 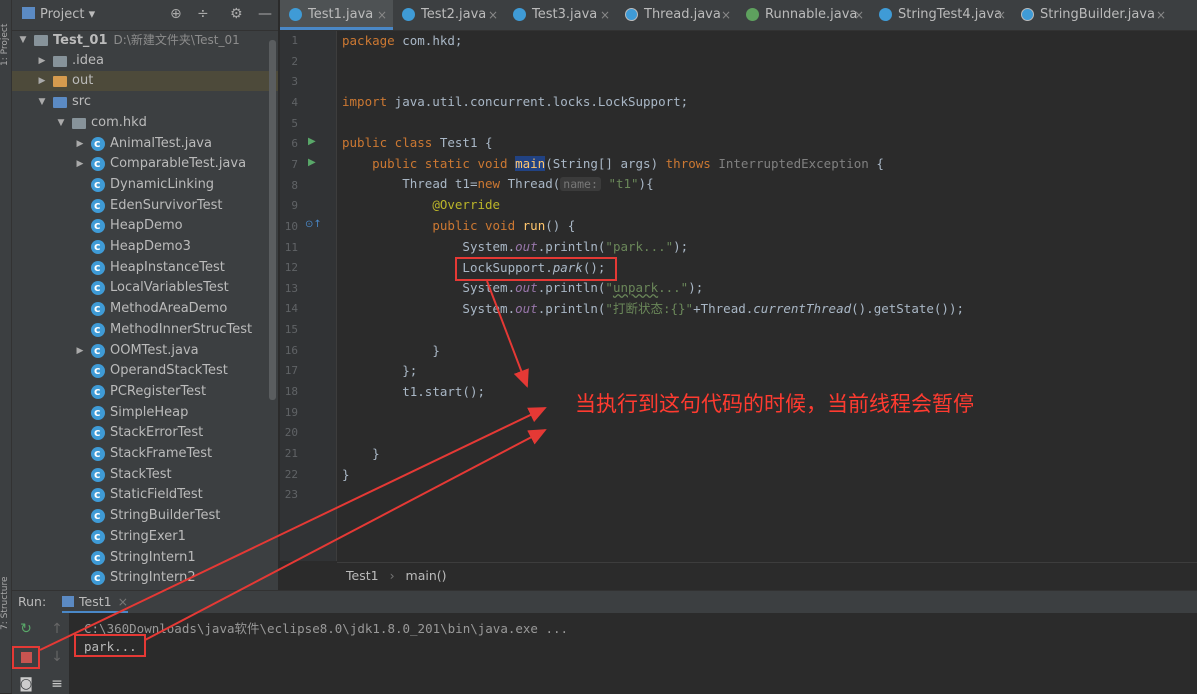 I want to click on arrow-to-annotation, so click(x=507, y=334).